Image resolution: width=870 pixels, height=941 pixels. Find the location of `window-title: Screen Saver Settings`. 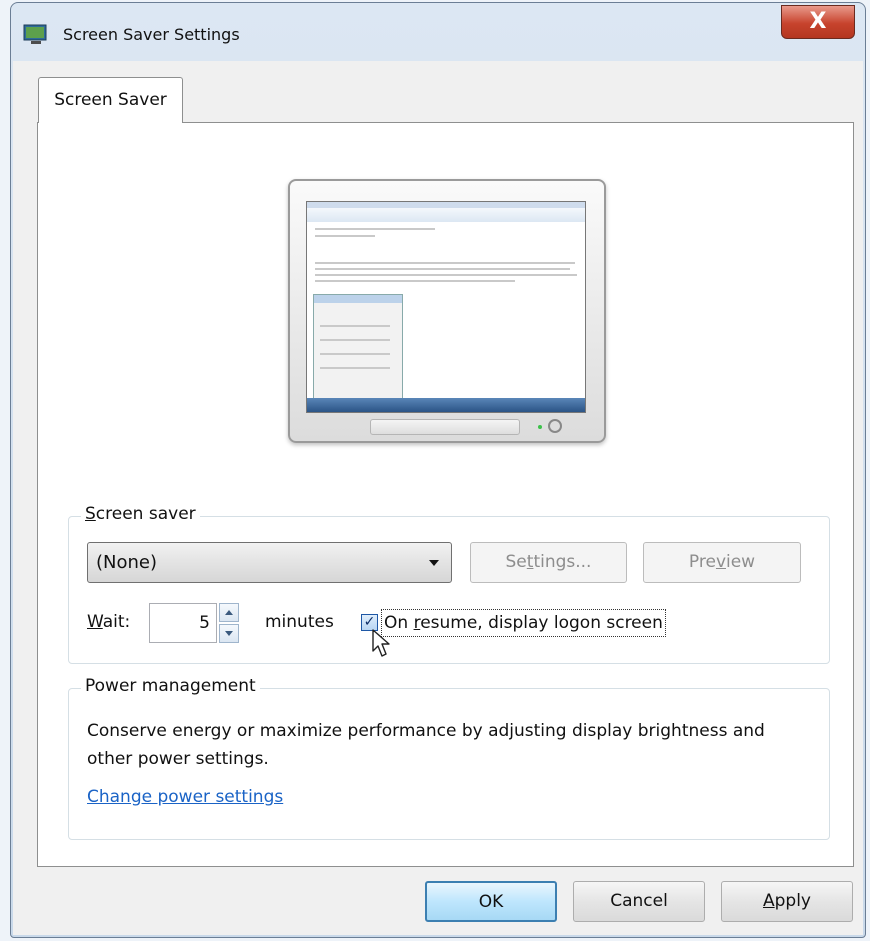

window-title: Screen Saver Settings is located at coordinates (151, 34).